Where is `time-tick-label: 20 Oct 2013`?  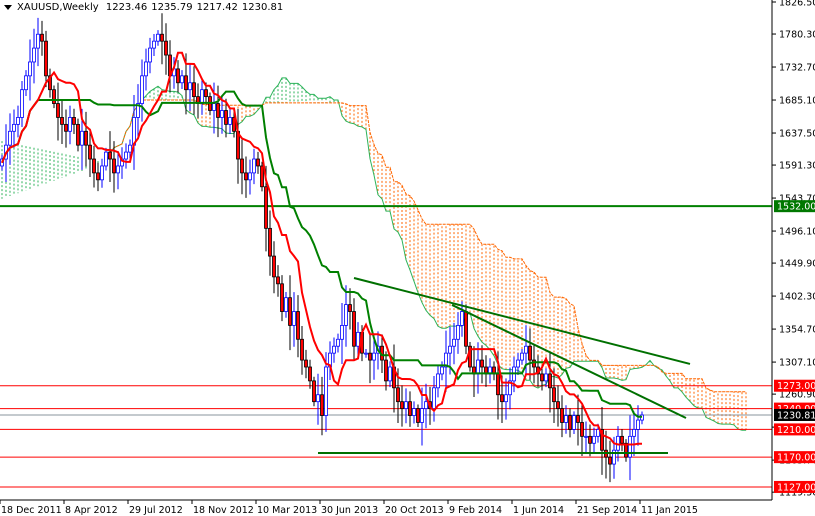 time-tick-label: 20 Oct 2013 is located at coordinates (414, 510).